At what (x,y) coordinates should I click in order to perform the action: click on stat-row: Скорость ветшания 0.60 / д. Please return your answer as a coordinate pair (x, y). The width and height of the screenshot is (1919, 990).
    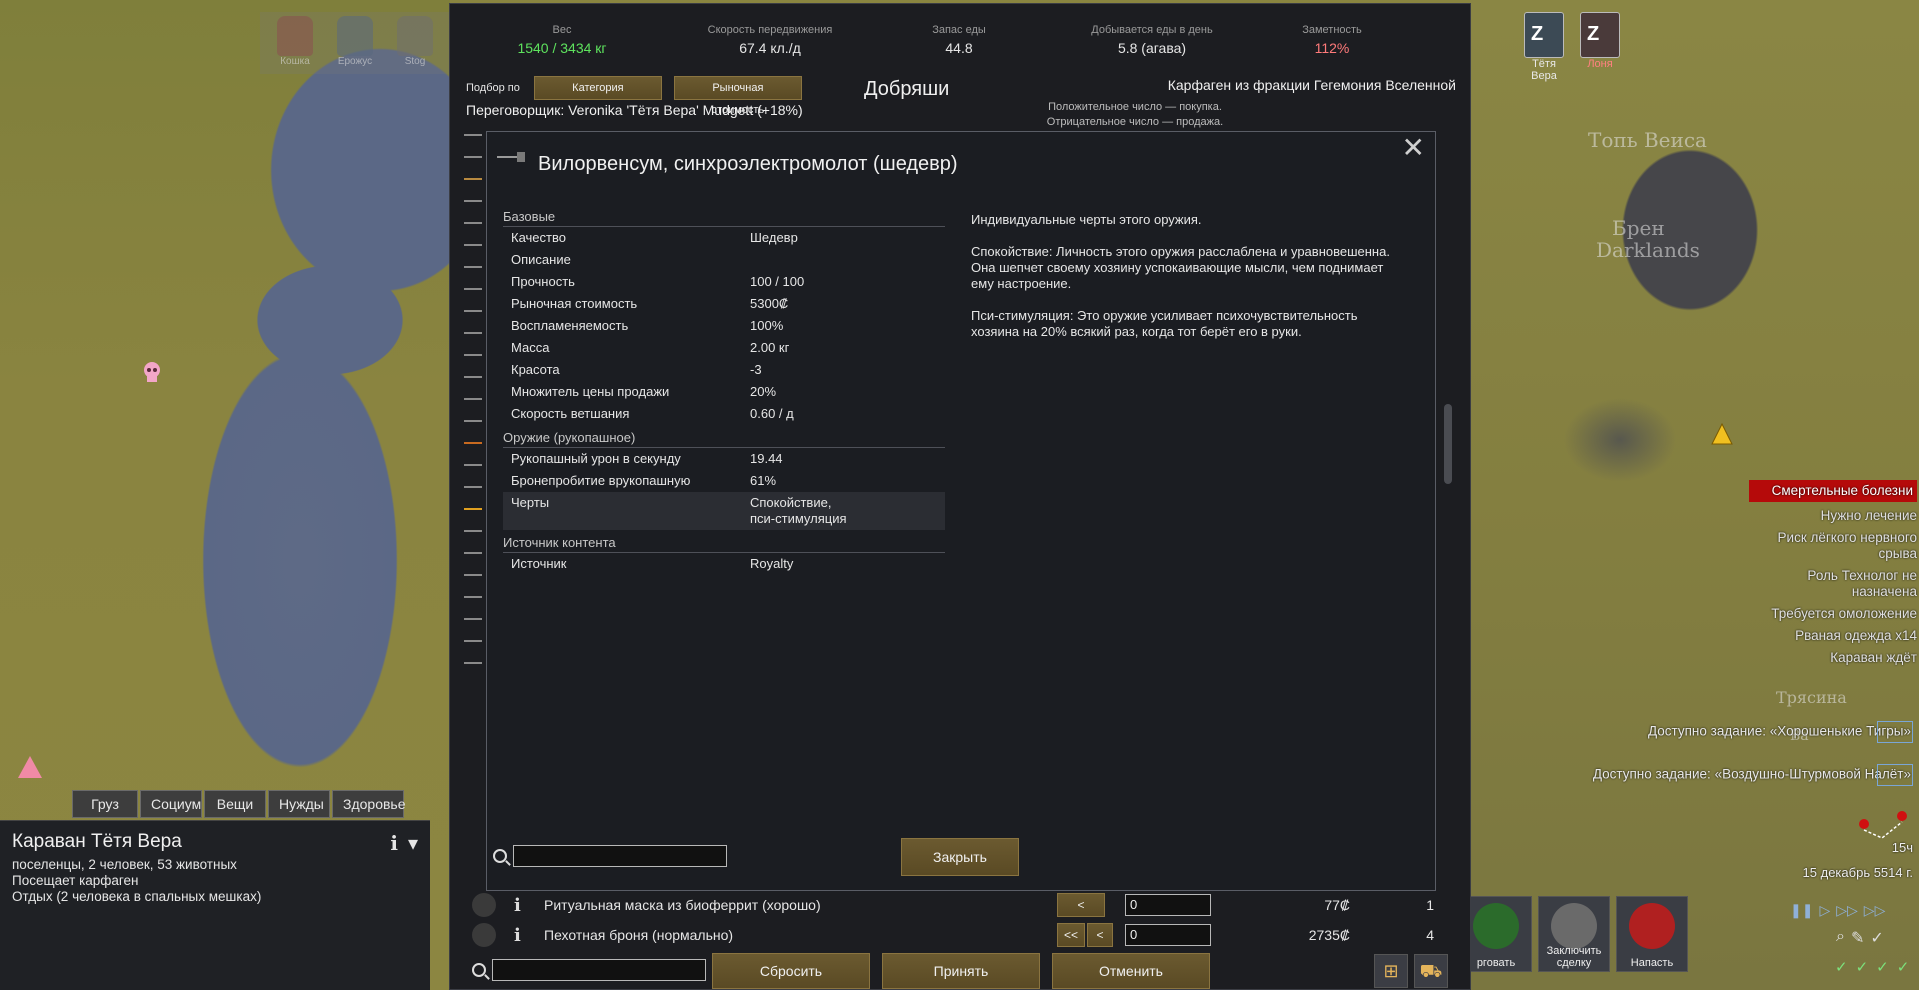
    Looking at the image, I should click on (724, 414).